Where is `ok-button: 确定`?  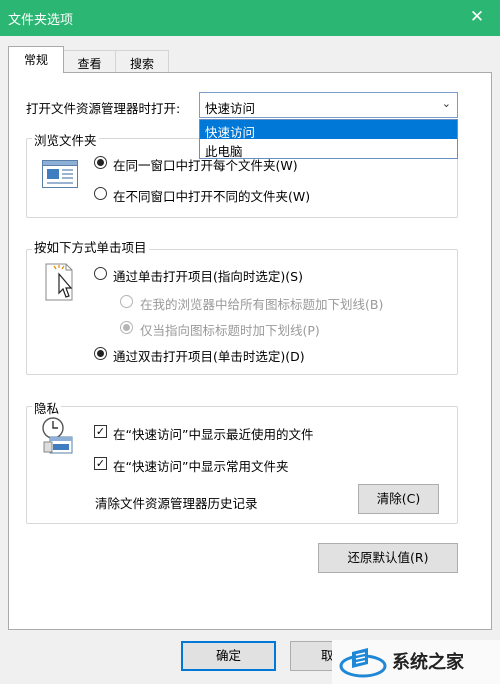 ok-button: 确定 is located at coordinates (228, 656).